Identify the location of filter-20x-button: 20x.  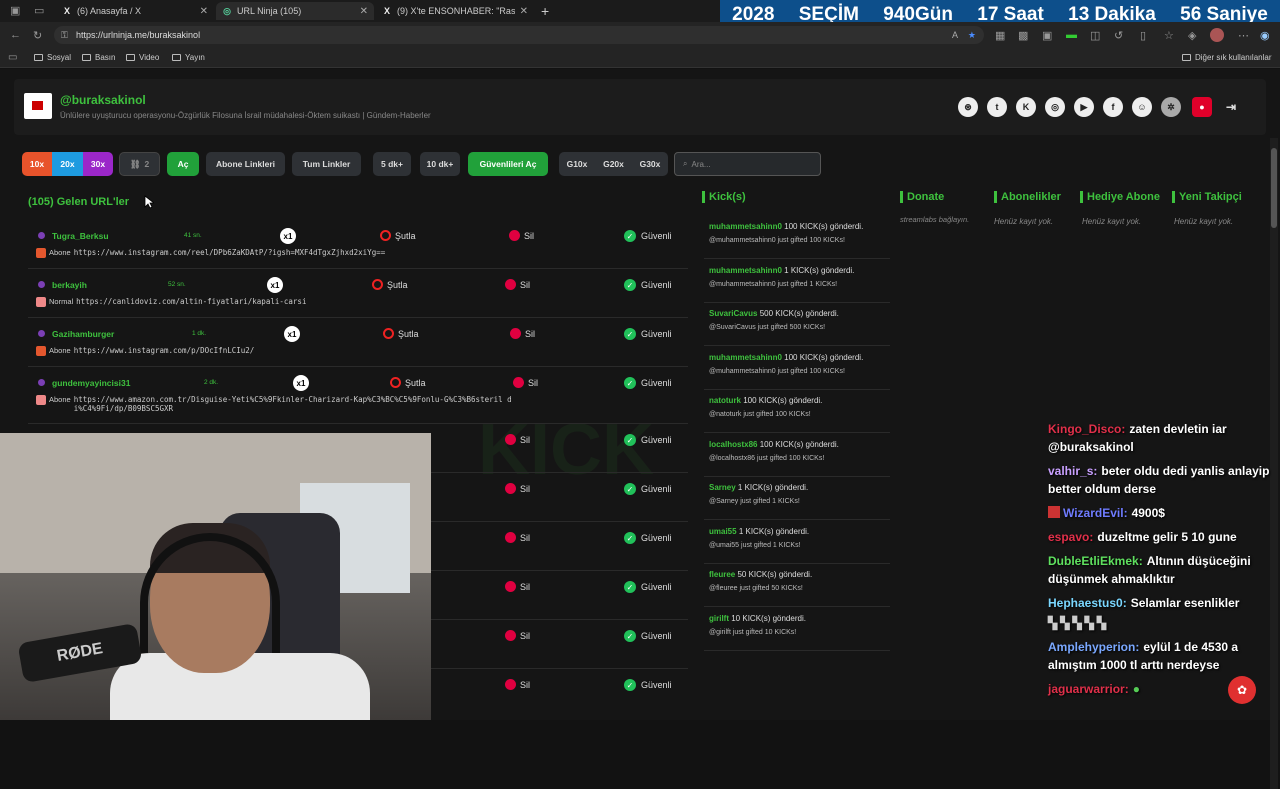
(67, 164).